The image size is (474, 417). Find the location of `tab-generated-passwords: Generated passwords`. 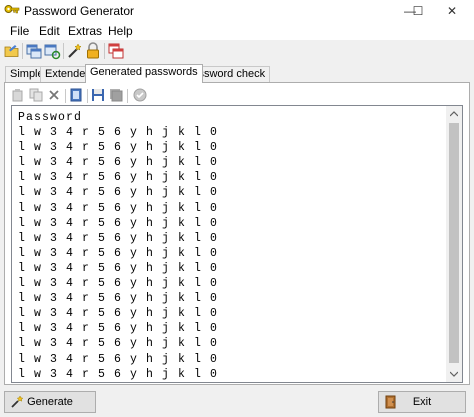

tab-generated-passwords: Generated passwords is located at coordinates (144, 73).